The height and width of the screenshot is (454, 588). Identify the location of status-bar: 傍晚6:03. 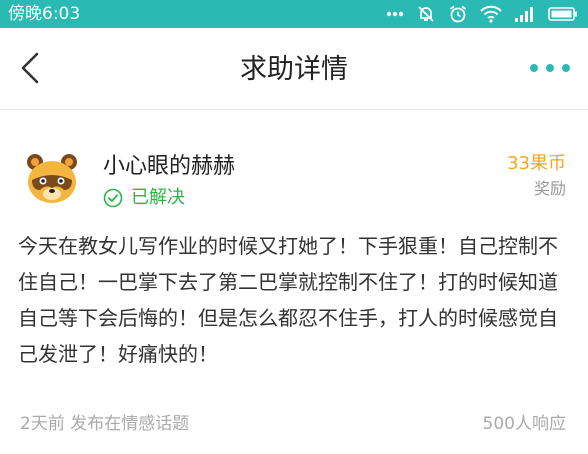
(294, 14).